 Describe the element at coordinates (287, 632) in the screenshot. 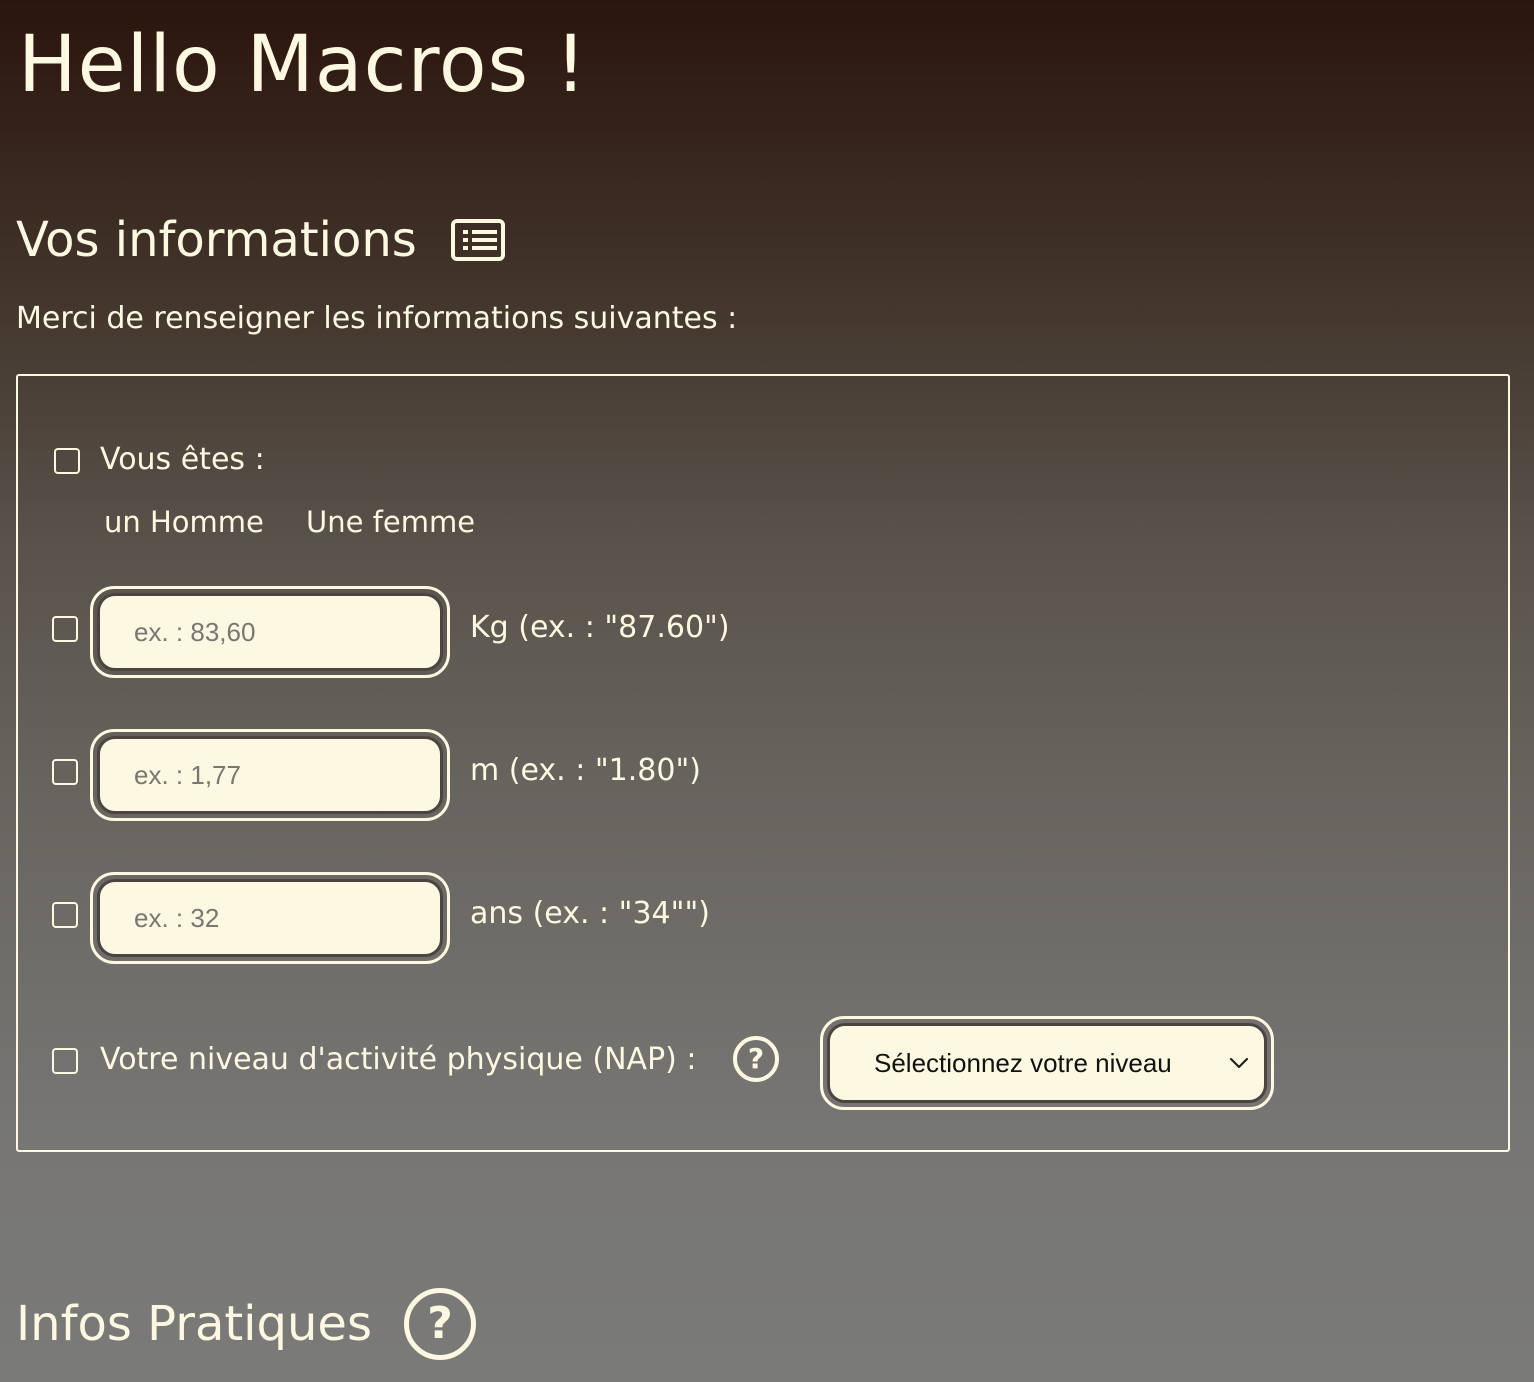

I see `weight-input` at that location.